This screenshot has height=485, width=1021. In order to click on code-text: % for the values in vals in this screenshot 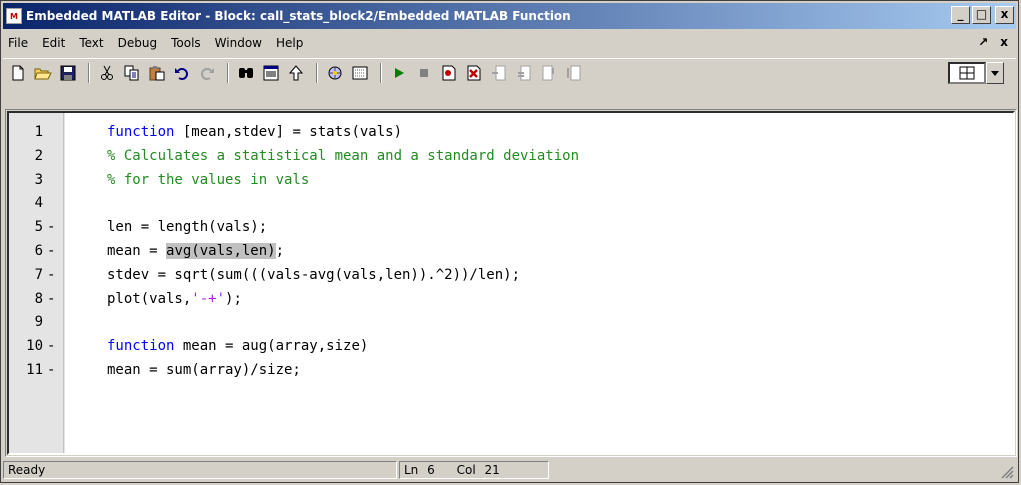, I will do `click(208, 181)`.